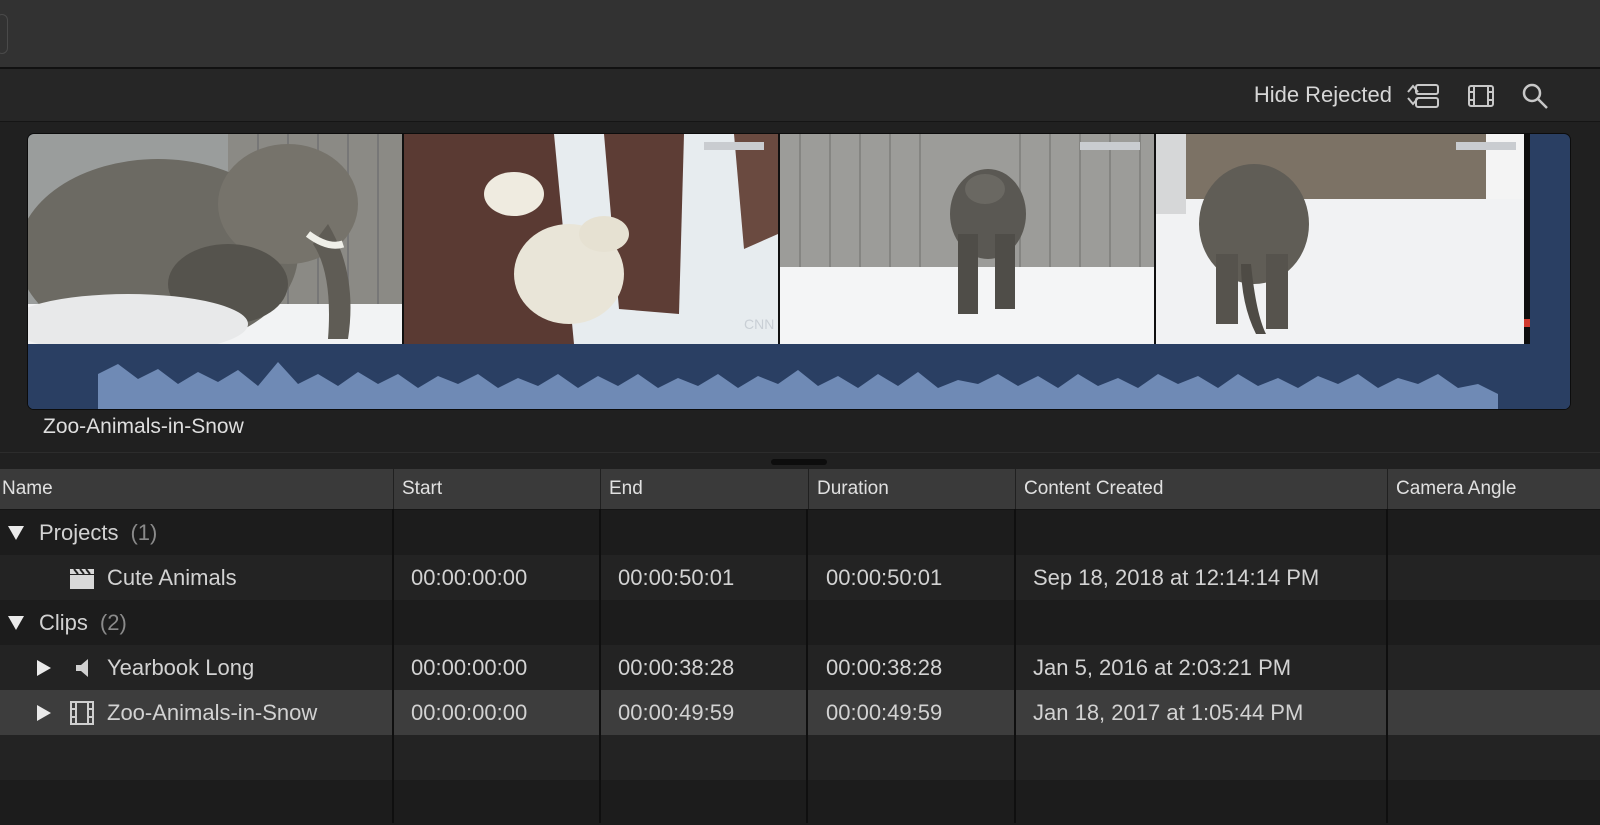 The height and width of the screenshot is (825, 1600). Describe the element at coordinates (196, 489) in the screenshot. I see `column-header-name: Name` at that location.